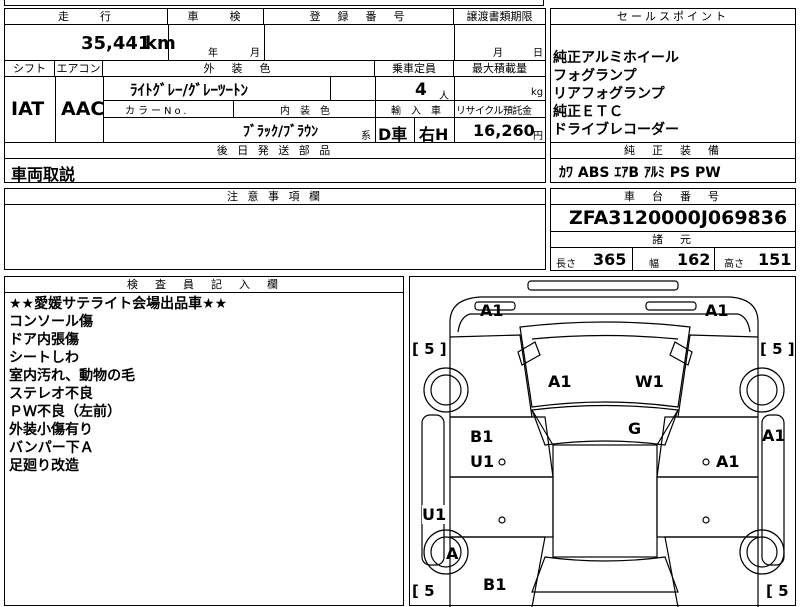 The image size is (800, 607). I want to click on color-no-label: カラーNo., so click(157, 111).